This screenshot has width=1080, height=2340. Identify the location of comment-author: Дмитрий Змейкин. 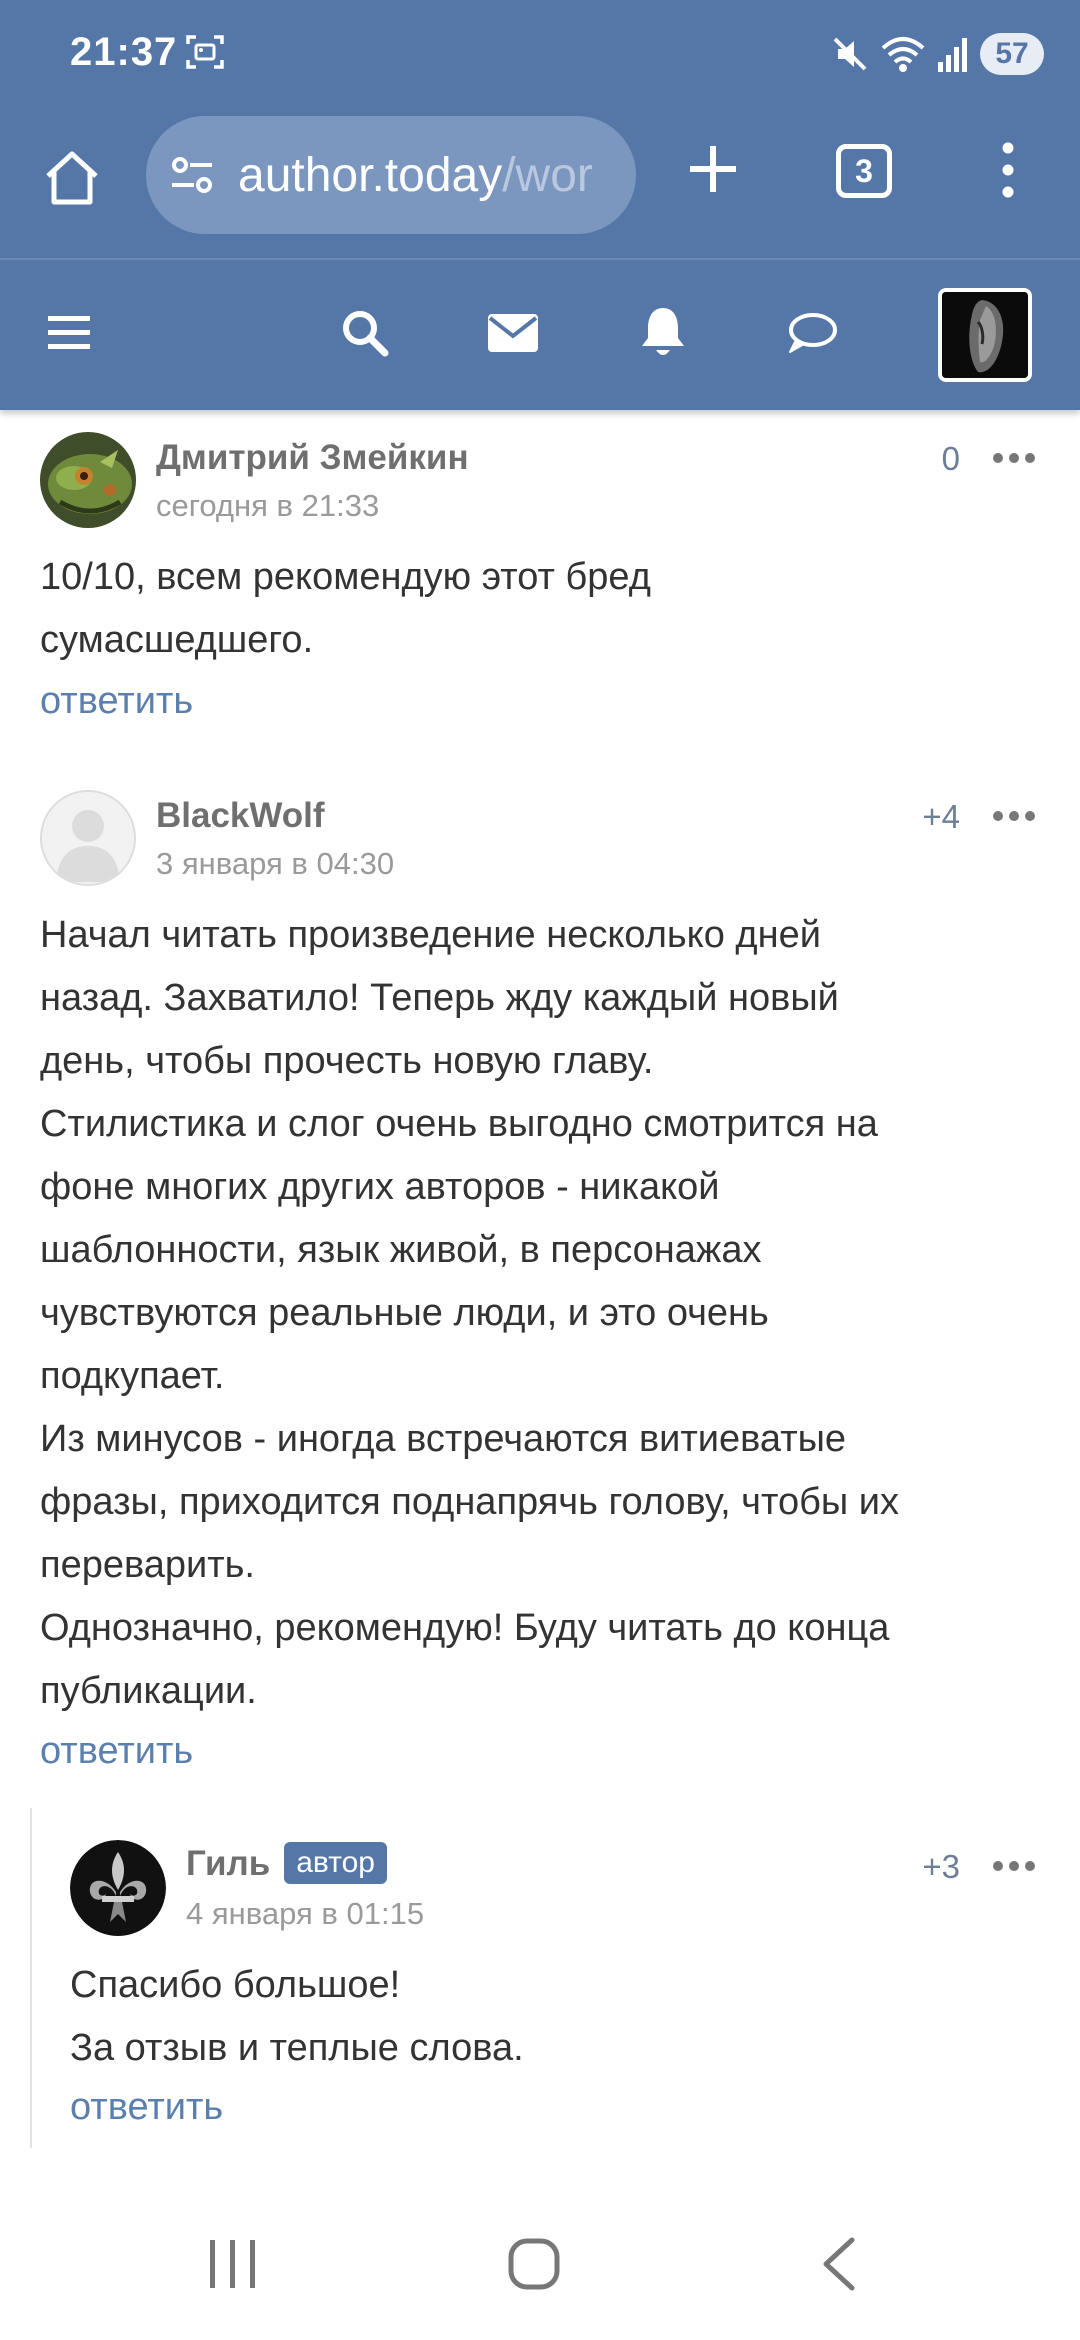
(312, 458).